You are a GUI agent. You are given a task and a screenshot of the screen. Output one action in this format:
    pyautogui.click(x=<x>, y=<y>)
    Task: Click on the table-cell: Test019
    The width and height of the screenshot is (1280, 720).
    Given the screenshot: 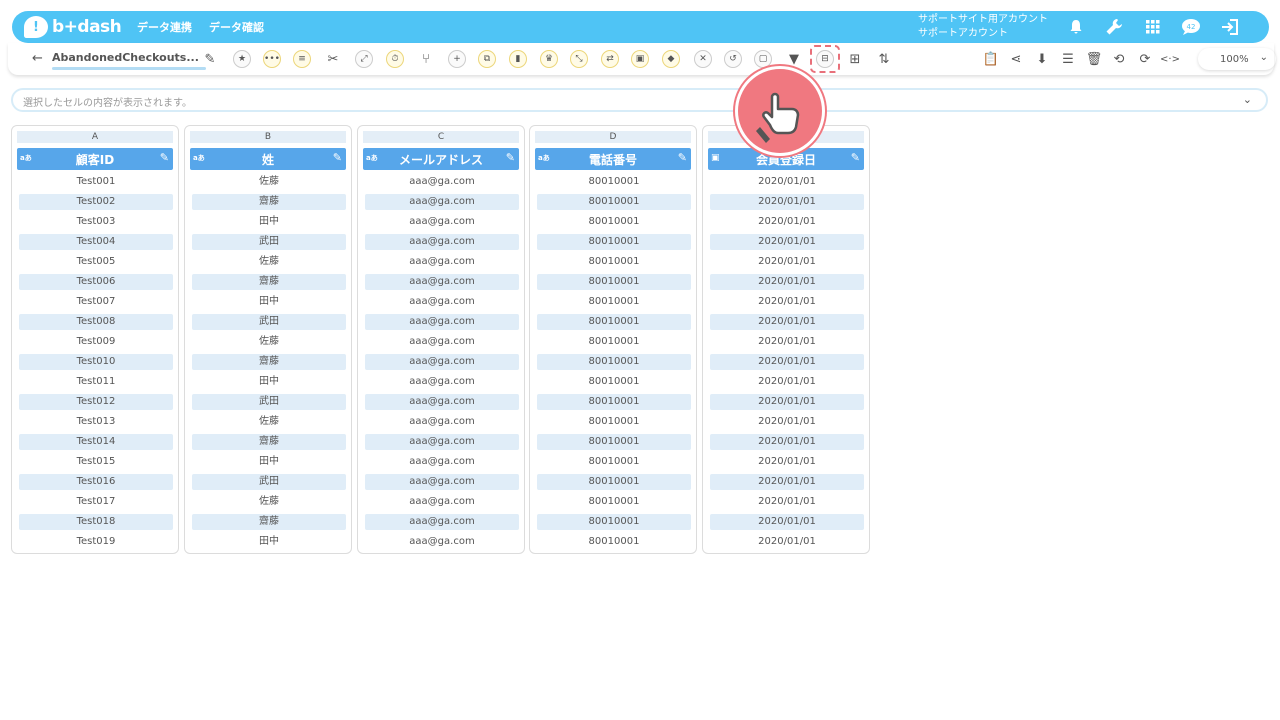 What is the action you would take?
    pyautogui.click(x=96, y=542)
    